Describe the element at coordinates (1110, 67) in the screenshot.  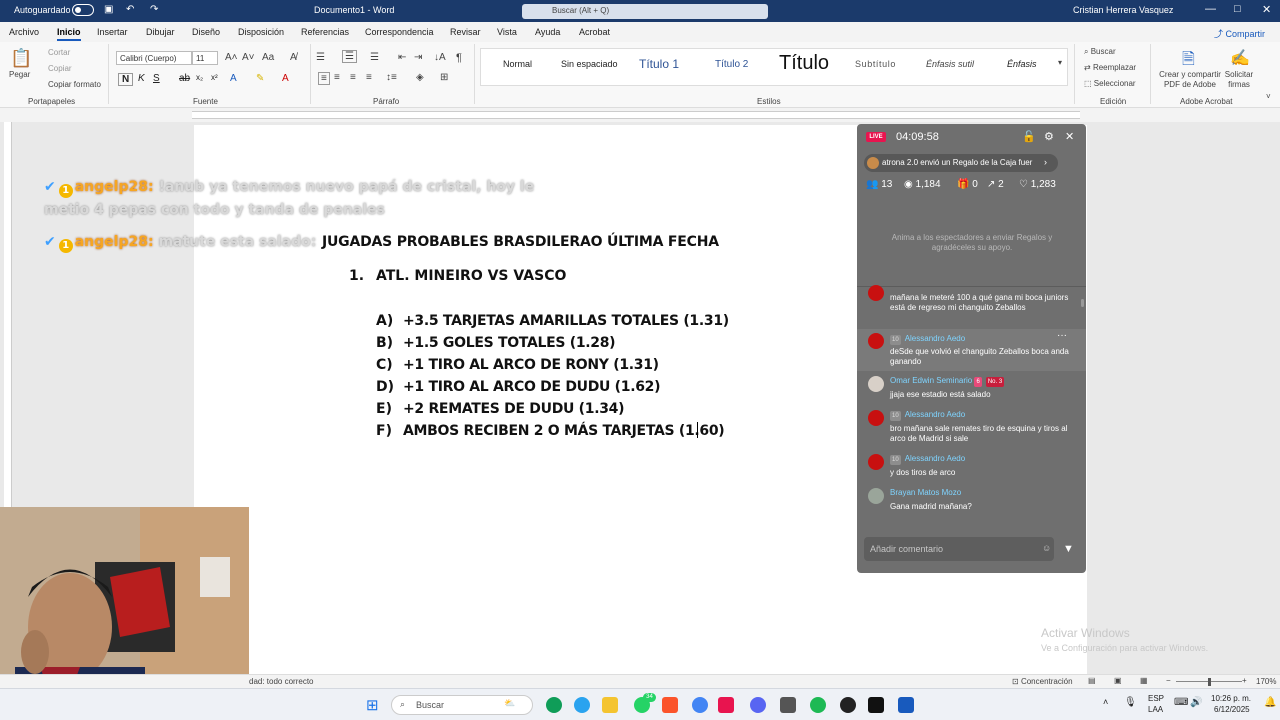
I see `replace-button: ⇄ Reemplazar` at that location.